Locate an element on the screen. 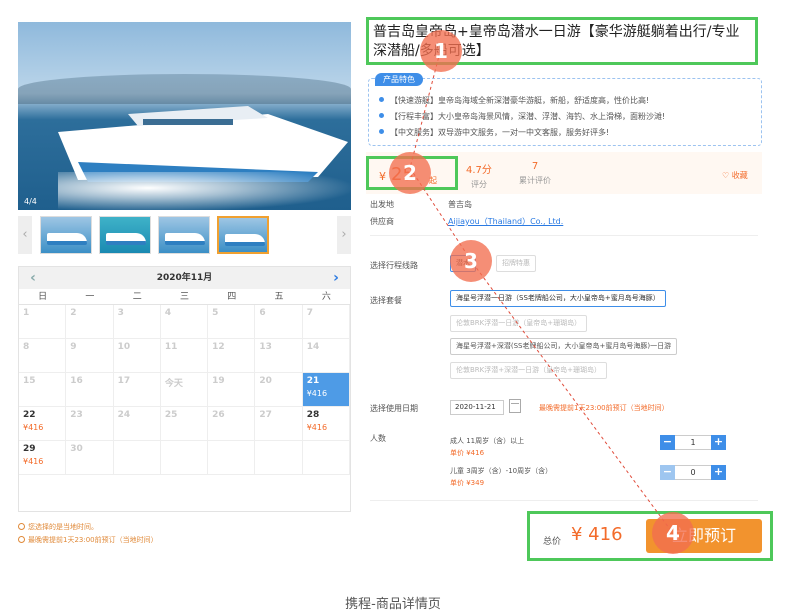 Image resolution: width=786 pixels, height=613 pixels. calendar-day-cell: 29 ¥416 is located at coordinates (43, 458).